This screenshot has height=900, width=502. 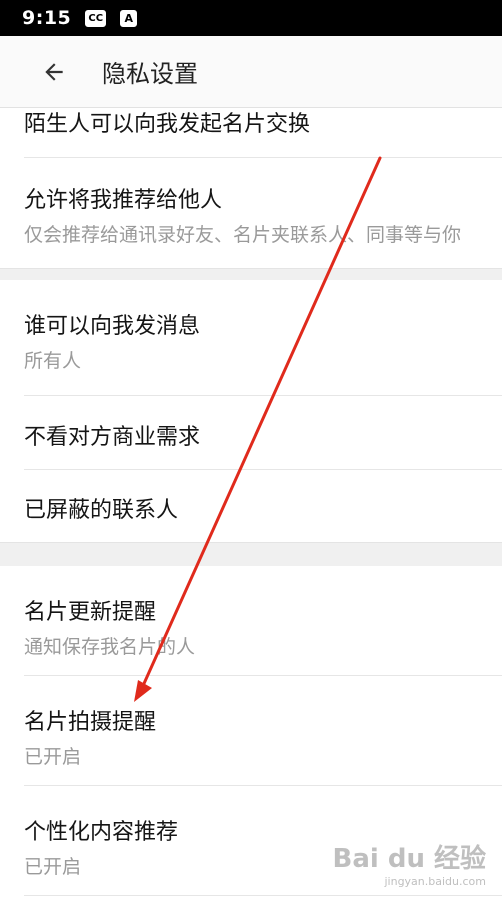 What do you see at coordinates (251, 338) in the screenshot?
I see `setting-who-can-message: 谁可以向我发消息 所有人` at bounding box center [251, 338].